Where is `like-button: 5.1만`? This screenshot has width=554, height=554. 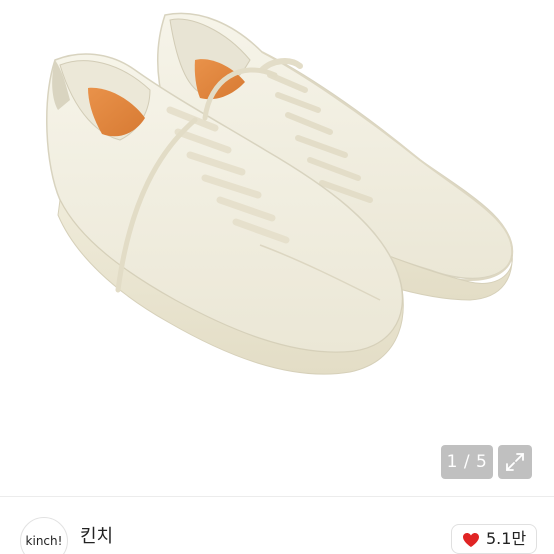 like-button: 5.1만 is located at coordinates (494, 539).